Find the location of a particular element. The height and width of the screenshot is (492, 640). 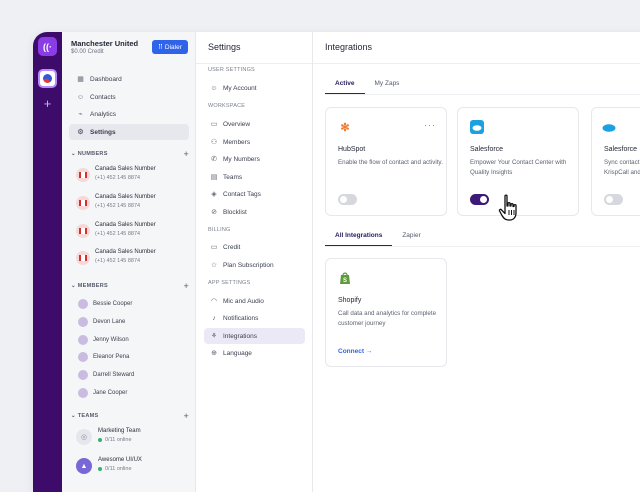

settings-item-teams: ▤ Teams is located at coordinates (254, 177).